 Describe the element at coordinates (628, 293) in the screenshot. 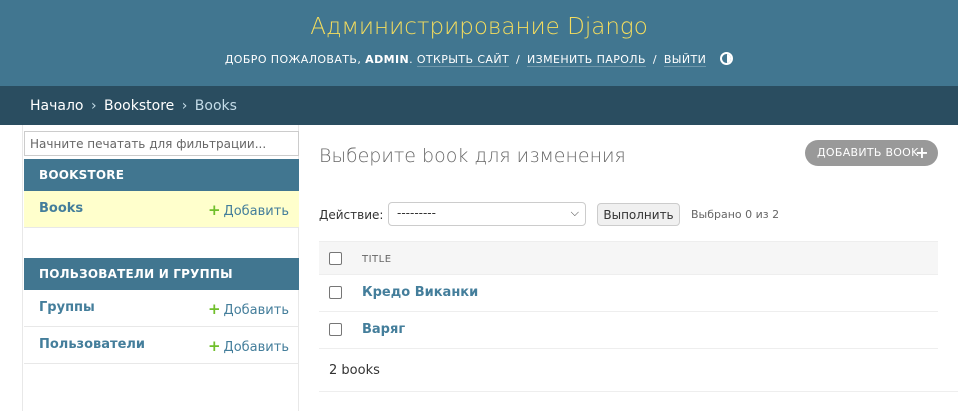

I see `table-row: Кредо Виканки` at that location.